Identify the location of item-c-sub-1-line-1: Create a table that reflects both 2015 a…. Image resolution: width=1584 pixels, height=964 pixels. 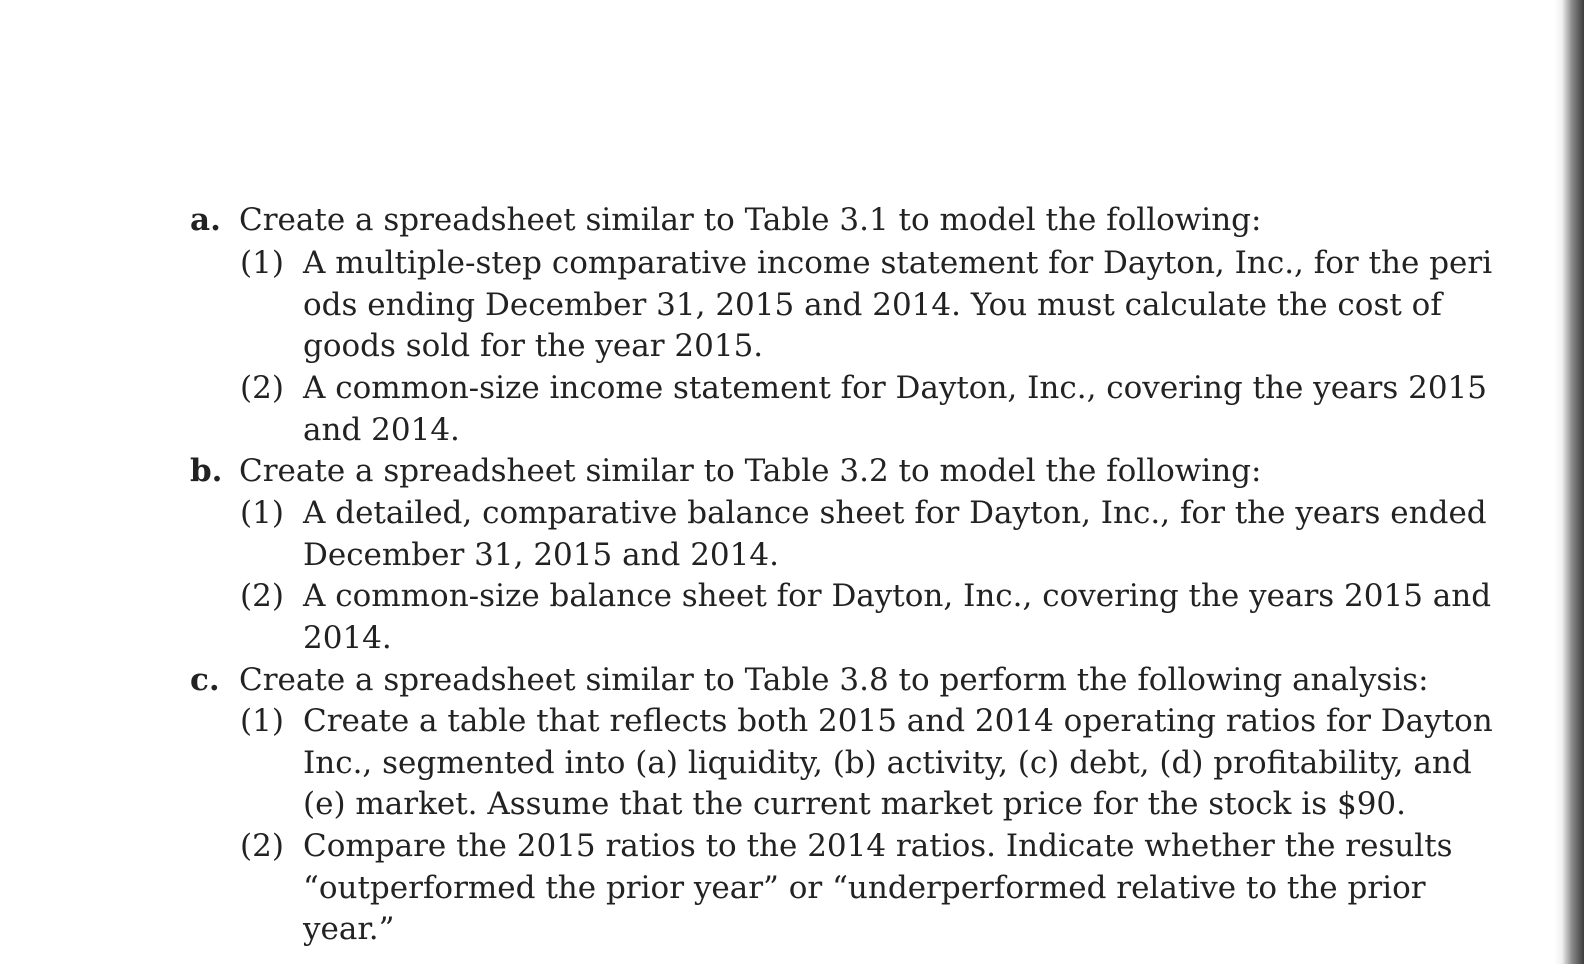
(898, 721).